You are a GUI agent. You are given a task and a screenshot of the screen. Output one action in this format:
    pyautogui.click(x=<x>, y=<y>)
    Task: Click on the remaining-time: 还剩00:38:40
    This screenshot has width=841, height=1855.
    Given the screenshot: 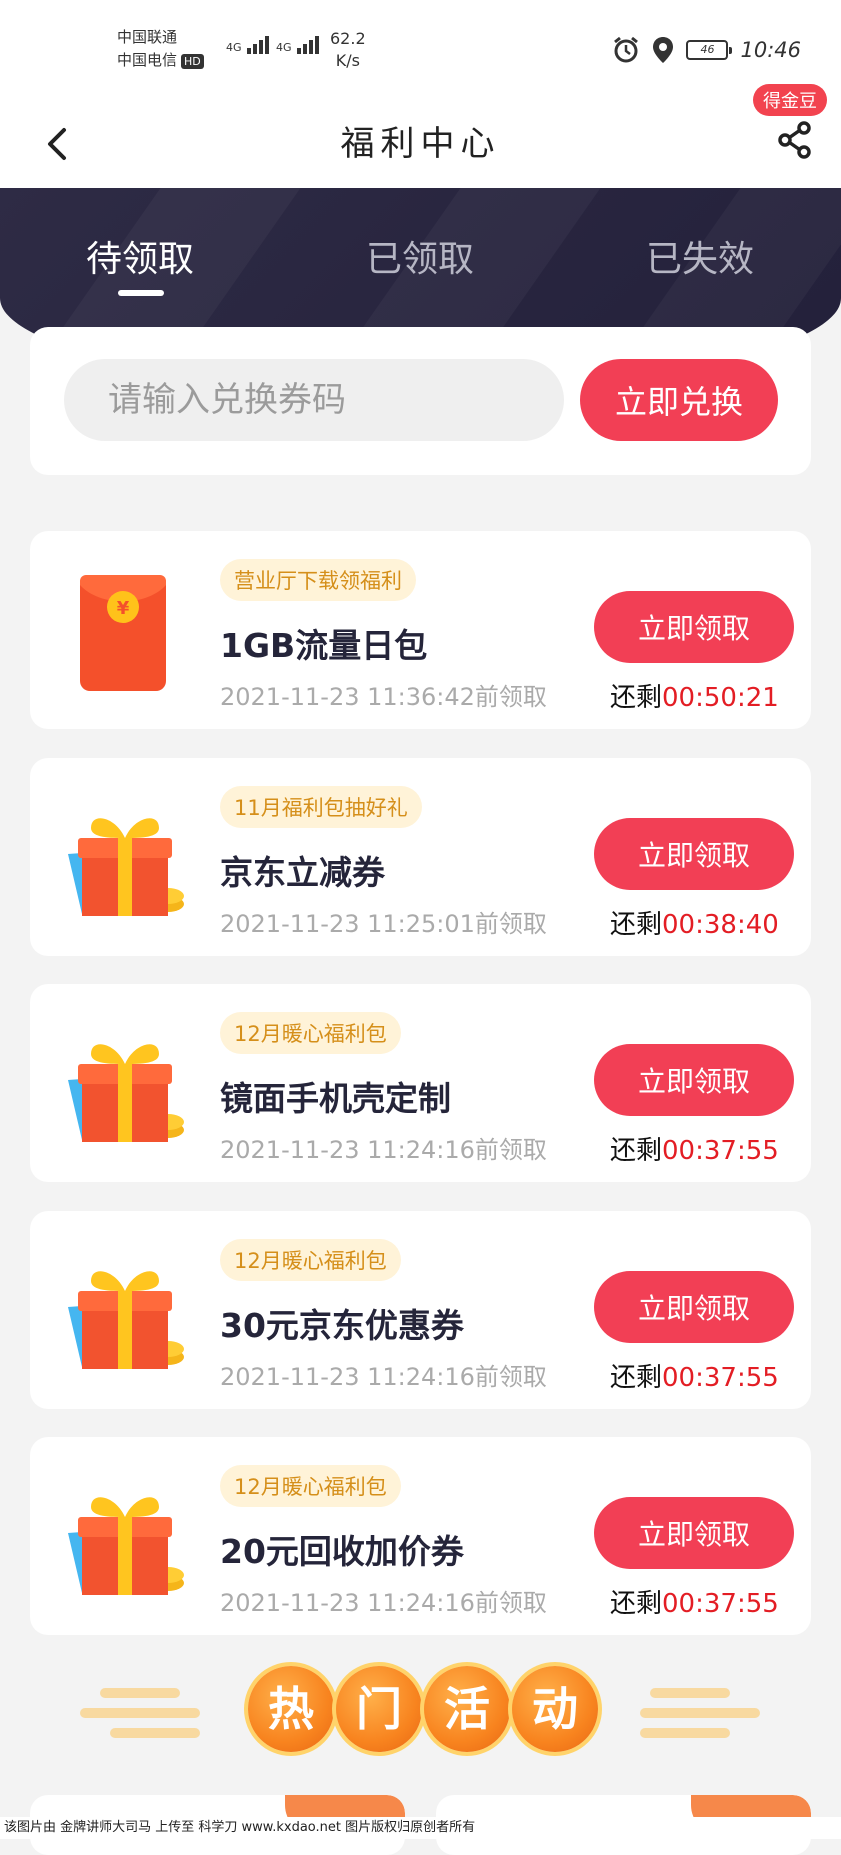 What is the action you would take?
    pyautogui.click(x=694, y=925)
    